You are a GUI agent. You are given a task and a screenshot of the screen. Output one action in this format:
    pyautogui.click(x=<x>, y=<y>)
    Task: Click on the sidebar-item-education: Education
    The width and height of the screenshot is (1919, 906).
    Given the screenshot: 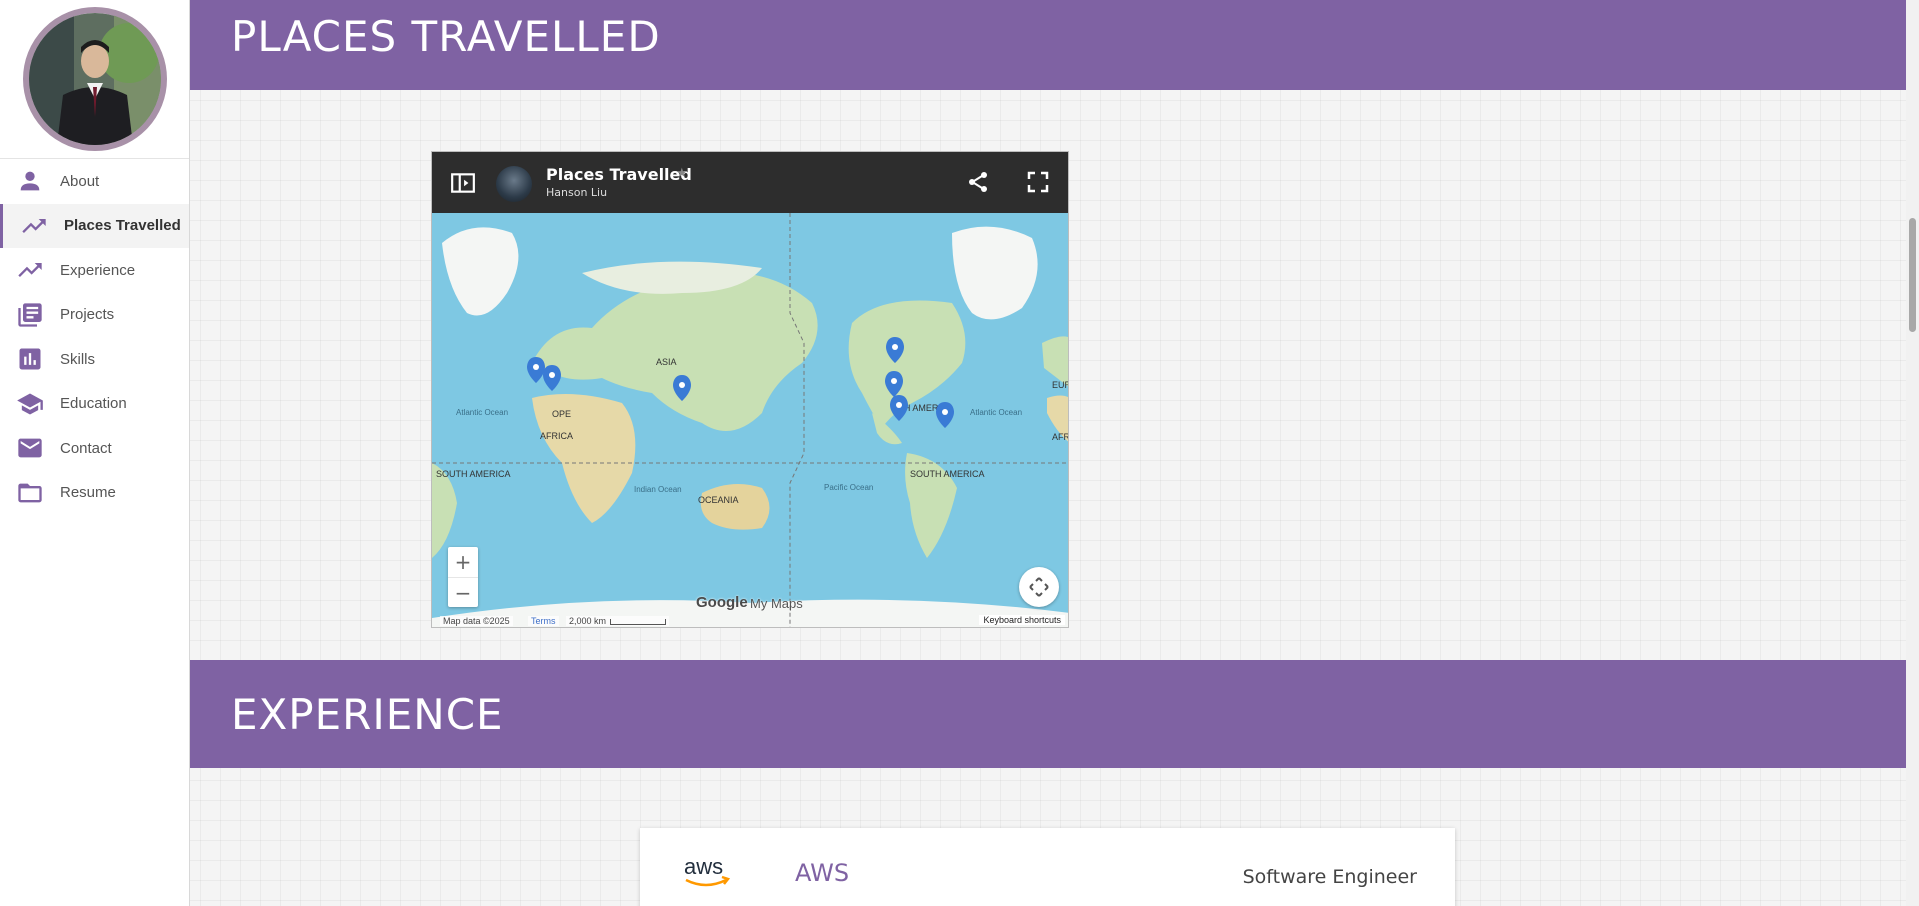 What is the action you would take?
    pyautogui.click(x=94, y=404)
    